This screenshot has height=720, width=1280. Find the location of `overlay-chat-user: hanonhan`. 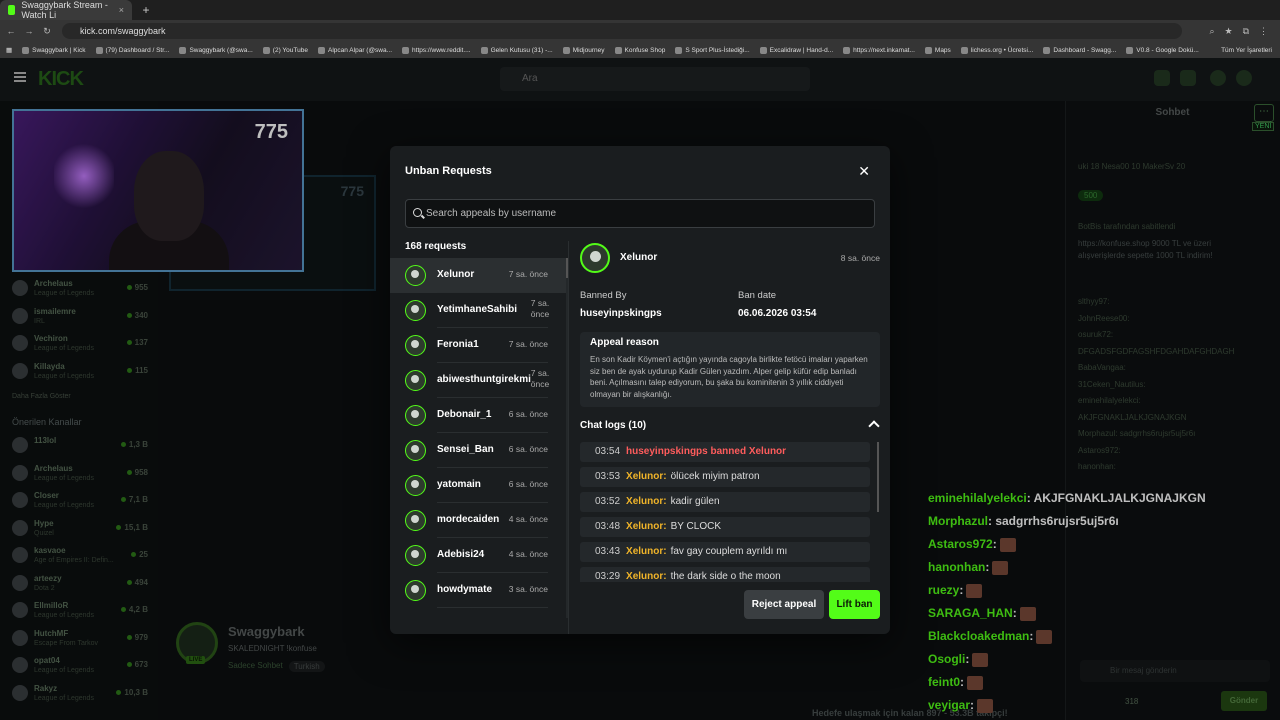

overlay-chat-user: hanonhan is located at coordinates (956, 567).